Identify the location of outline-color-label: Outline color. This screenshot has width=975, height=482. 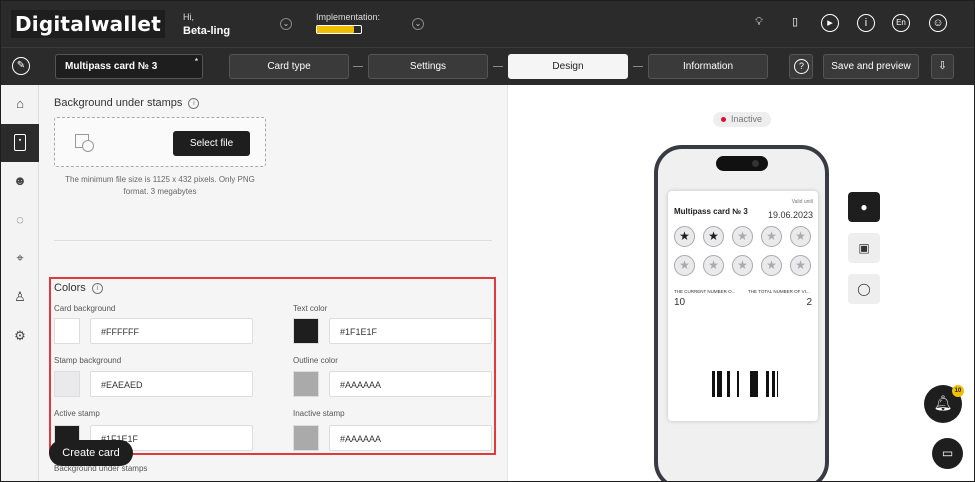
(315, 360).